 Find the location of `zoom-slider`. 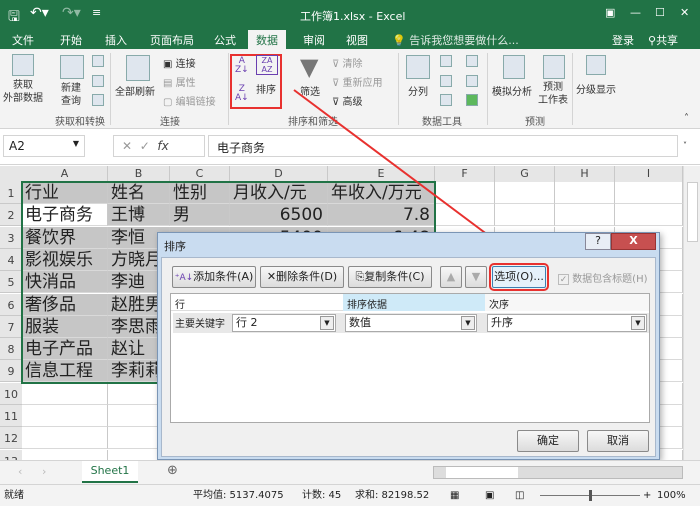

zoom-slider is located at coordinates (590, 495).